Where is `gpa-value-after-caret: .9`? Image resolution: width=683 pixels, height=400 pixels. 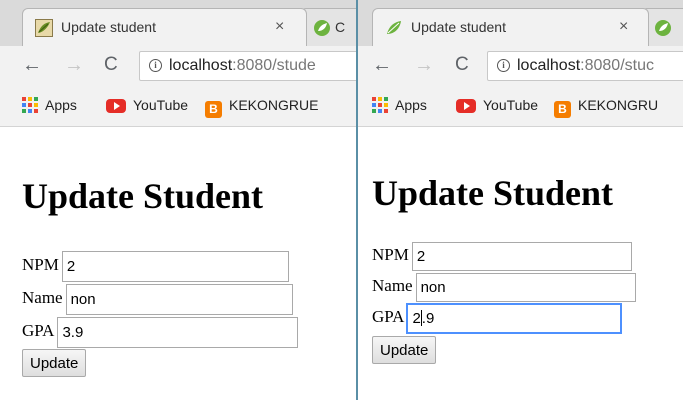 gpa-value-after-caret: .9 is located at coordinates (428, 318).